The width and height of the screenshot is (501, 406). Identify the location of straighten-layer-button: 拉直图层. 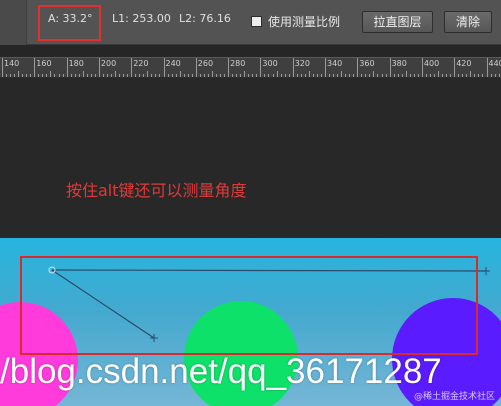
(397, 22).